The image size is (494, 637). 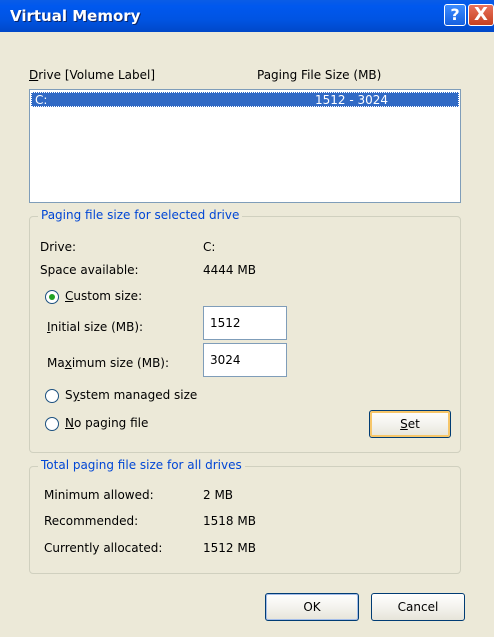 What do you see at coordinates (481, 15) in the screenshot?
I see `close-button: X` at bounding box center [481, 15].